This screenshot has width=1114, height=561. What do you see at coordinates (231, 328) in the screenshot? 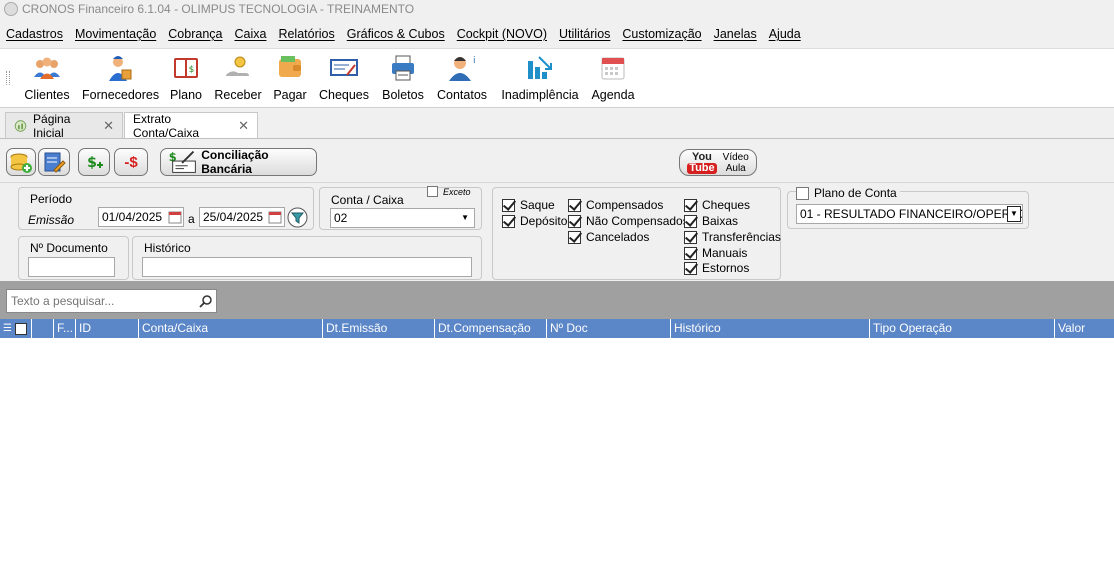
I see `column-header-conta-caixa: Conta/Caixa` at bounding box center [231, 328].